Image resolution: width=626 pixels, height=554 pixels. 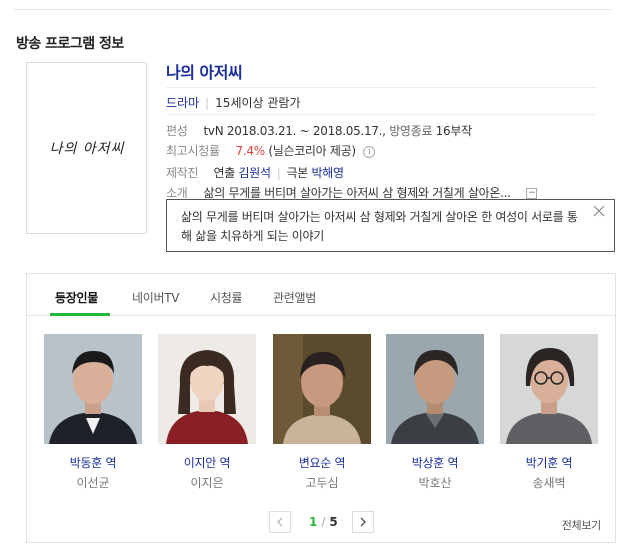 I want to click on episode-count: 16부작, so click(x=453, y=131).